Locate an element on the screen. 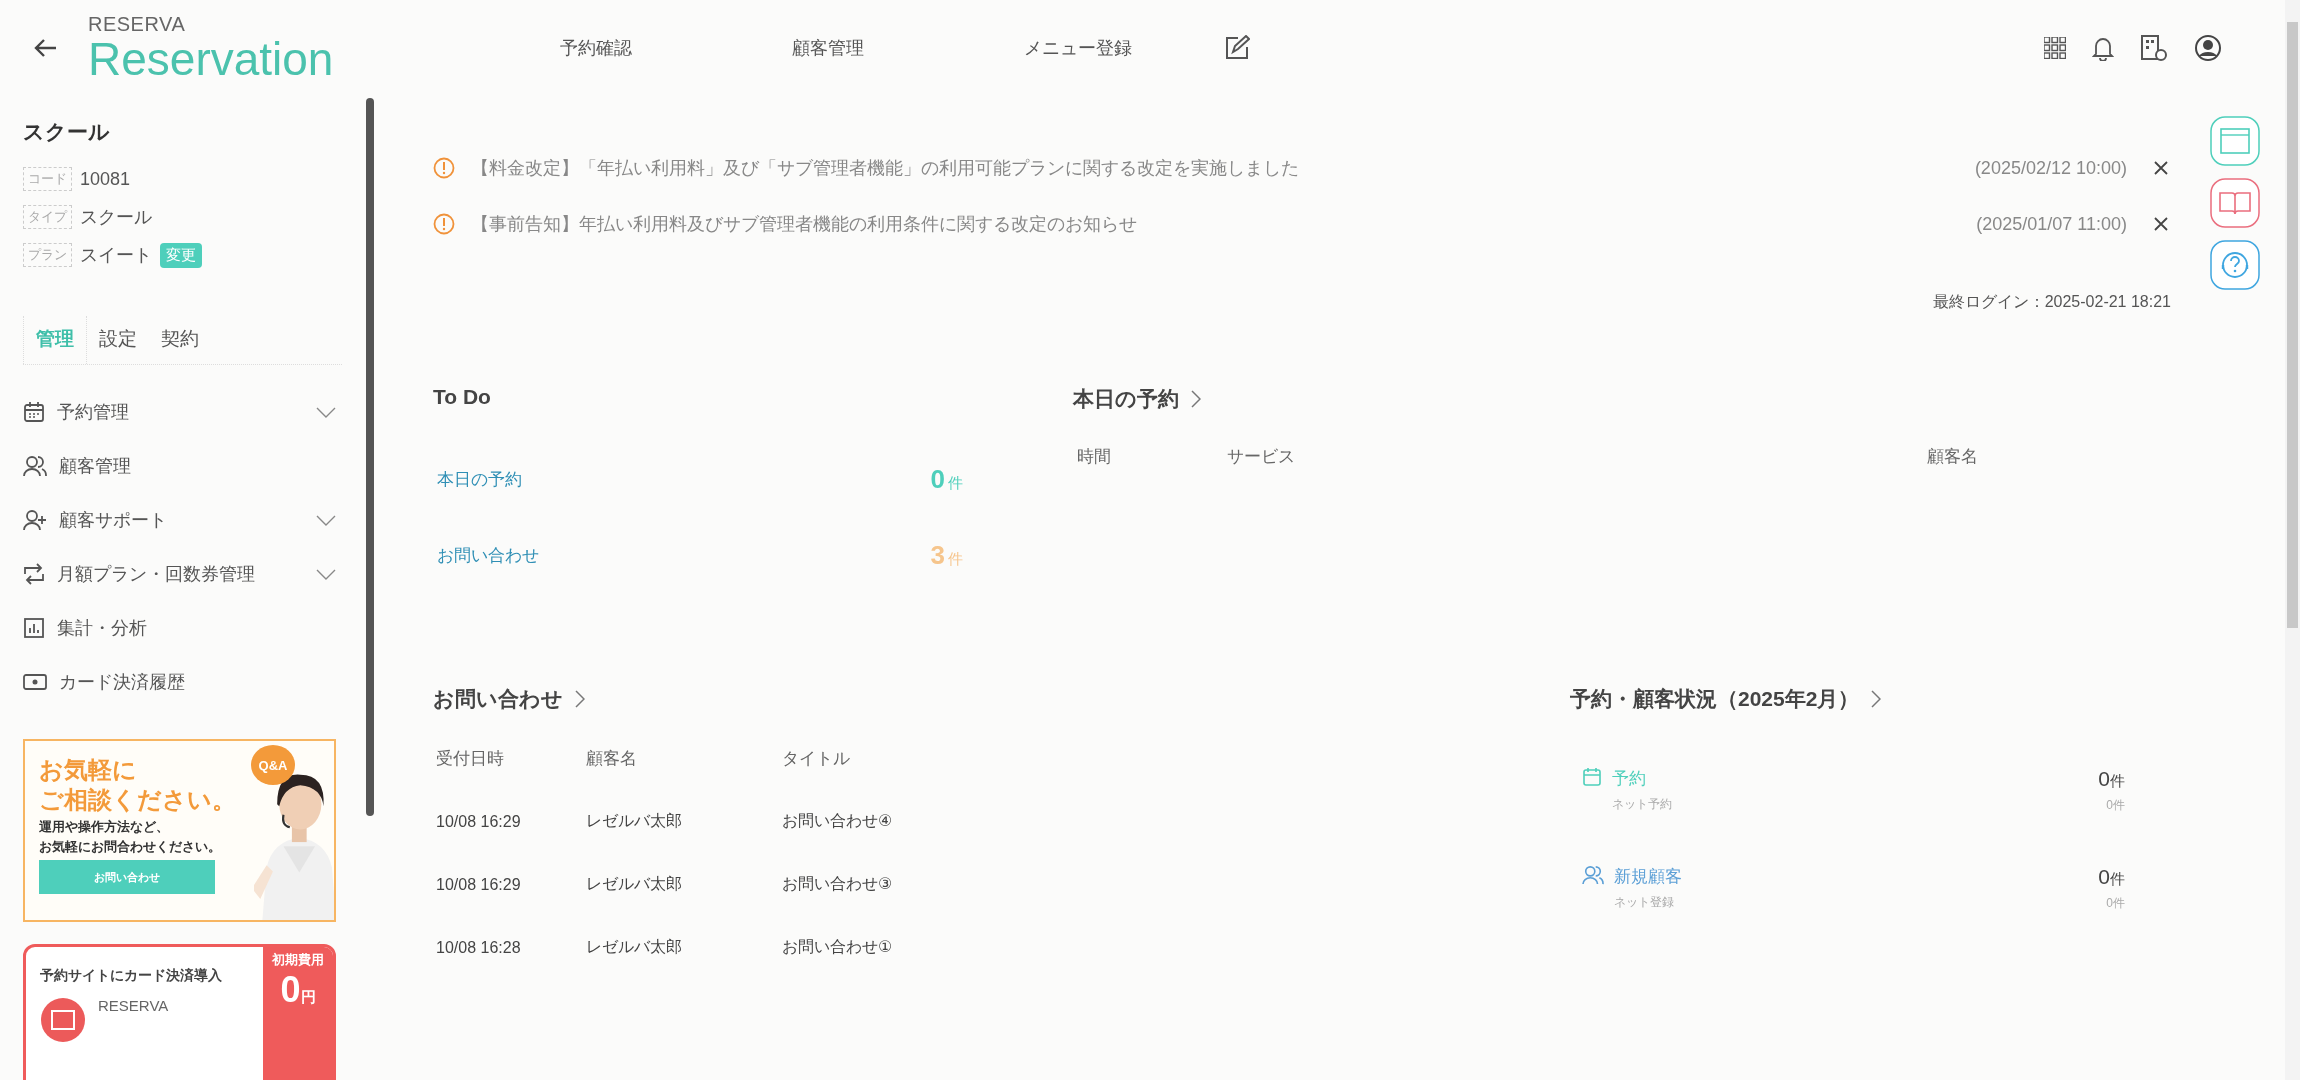 This screenshot has height=1080, width=2300. sidebar-menu-item: 月額プラン・回数券管理 is located at coordinates (156, 574).